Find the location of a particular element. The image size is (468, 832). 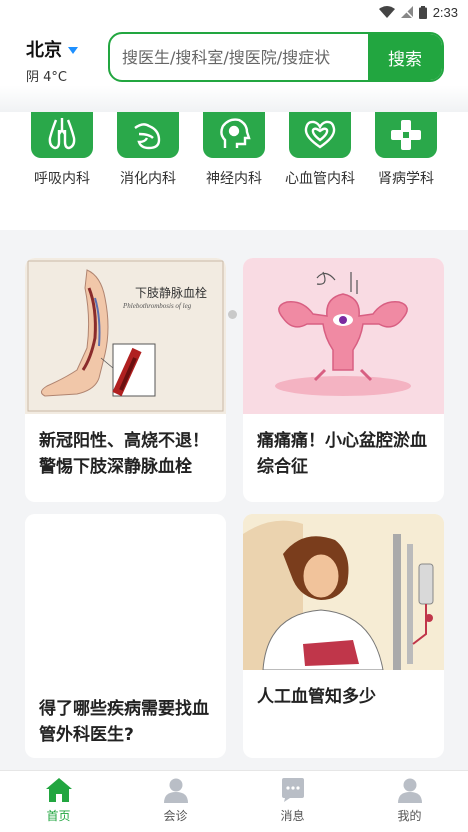

department-digestive: 消化内科 is located at coordinates (148, 150).